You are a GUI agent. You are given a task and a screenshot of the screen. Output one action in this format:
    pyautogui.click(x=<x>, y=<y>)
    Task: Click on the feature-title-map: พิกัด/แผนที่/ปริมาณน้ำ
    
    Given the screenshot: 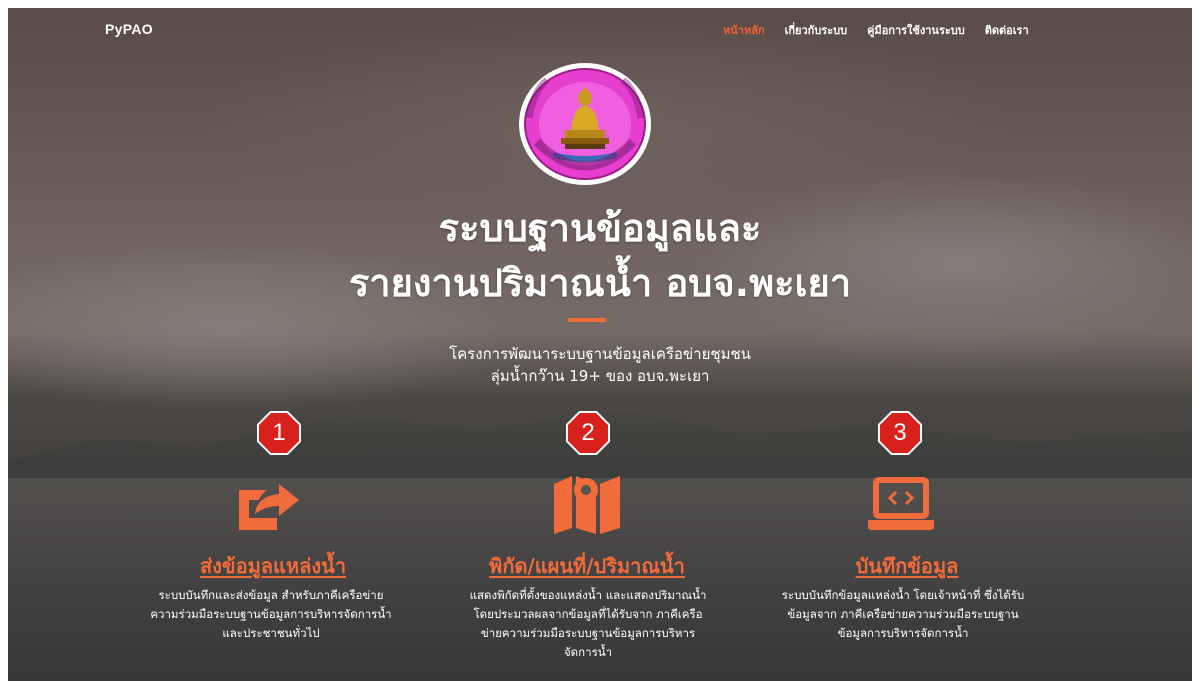 What is the action you would take?
    pyautogui.click(x=587, y=566)
    